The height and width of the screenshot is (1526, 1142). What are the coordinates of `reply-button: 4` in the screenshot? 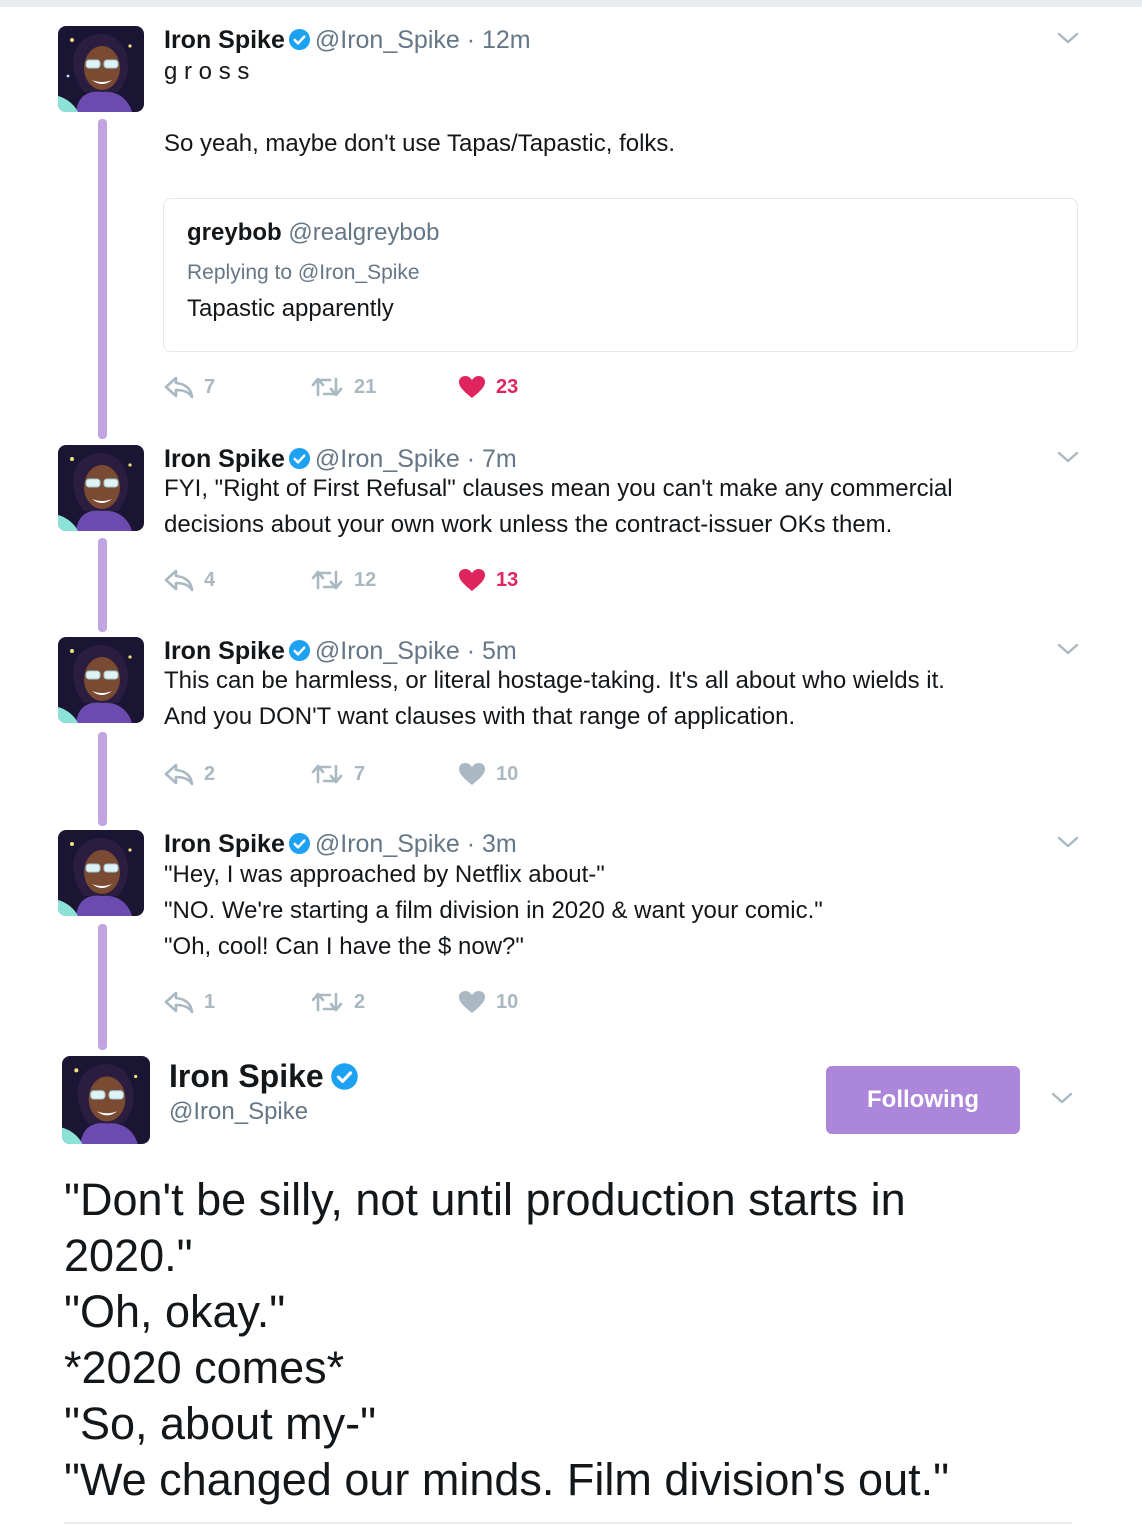 It's located at (189, 580).